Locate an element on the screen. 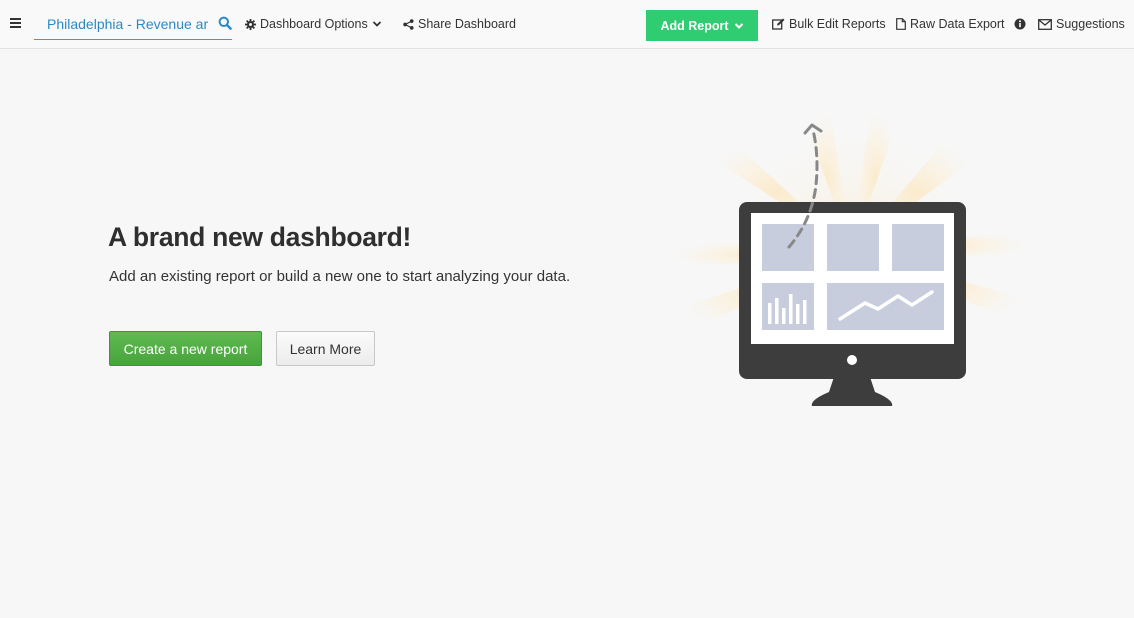 This screenshot has width=1134, height=618. add-report-button: Add Report is located at coordinates (702, 25).